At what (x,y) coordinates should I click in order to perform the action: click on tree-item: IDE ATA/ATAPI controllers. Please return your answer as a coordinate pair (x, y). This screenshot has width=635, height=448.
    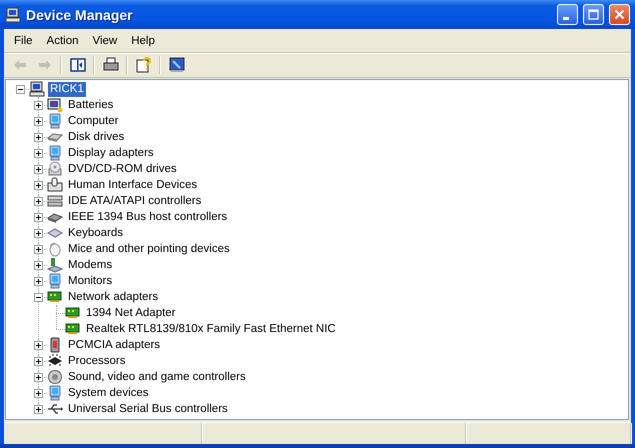
    Looking at the image, I should click on (135, 201).